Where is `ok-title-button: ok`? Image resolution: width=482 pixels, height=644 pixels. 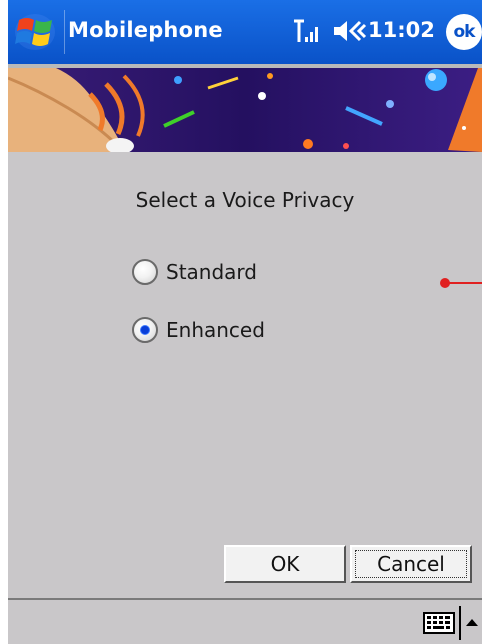
ok-title-button: ok is located at coordinates (464, 32).